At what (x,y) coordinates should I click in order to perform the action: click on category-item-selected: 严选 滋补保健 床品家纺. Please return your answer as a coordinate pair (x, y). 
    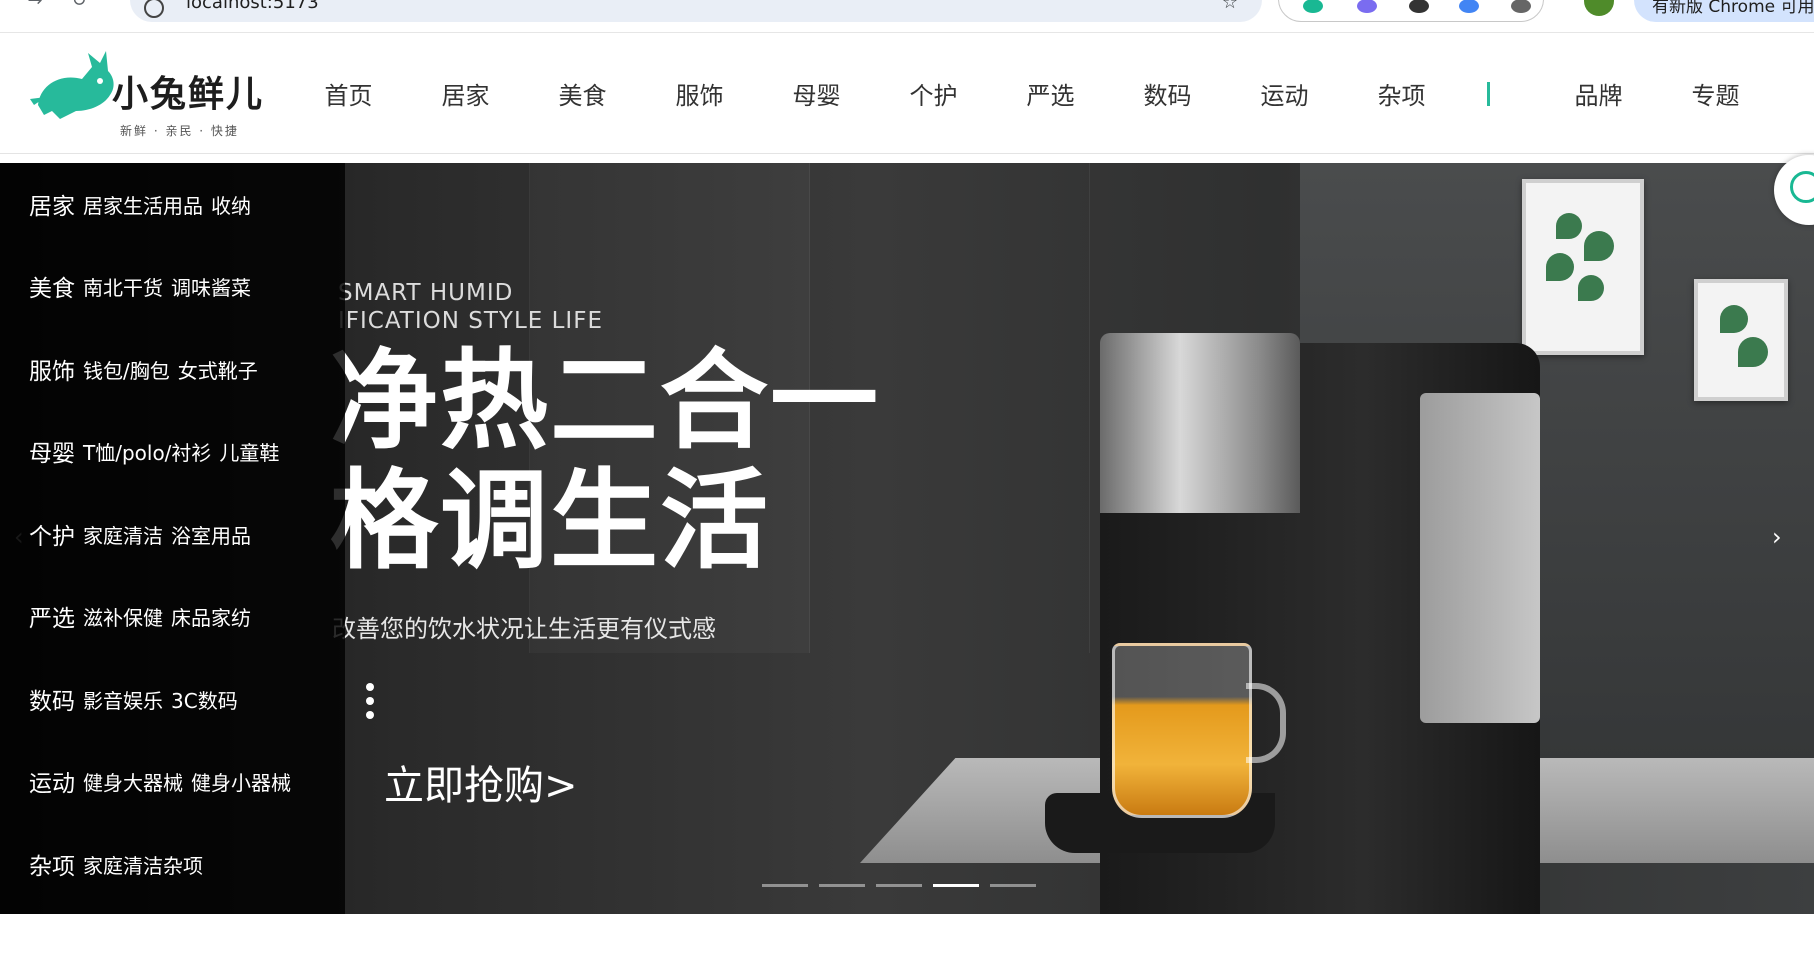
    Looking at the image, I should click on (172, 616).